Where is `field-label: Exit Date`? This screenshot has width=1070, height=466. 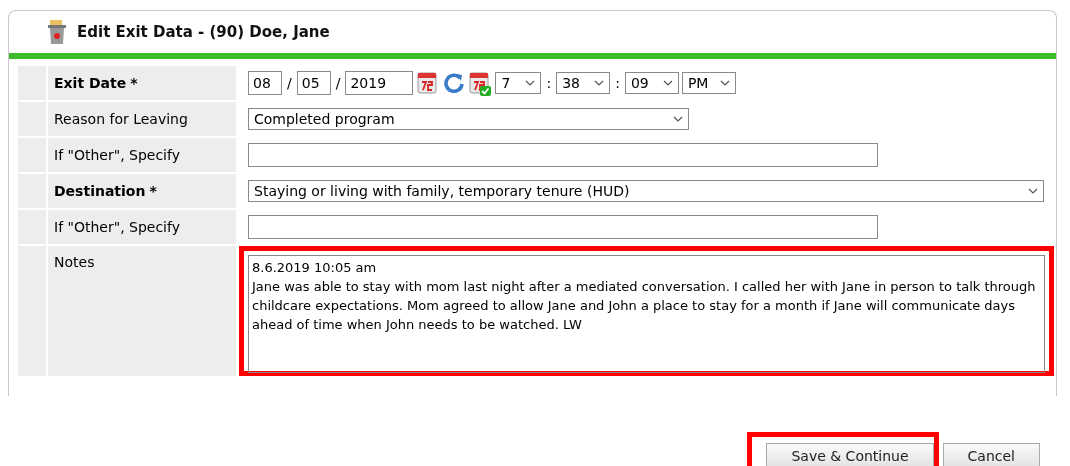 field-label: Exit Date is located at coordinates (90, 83).